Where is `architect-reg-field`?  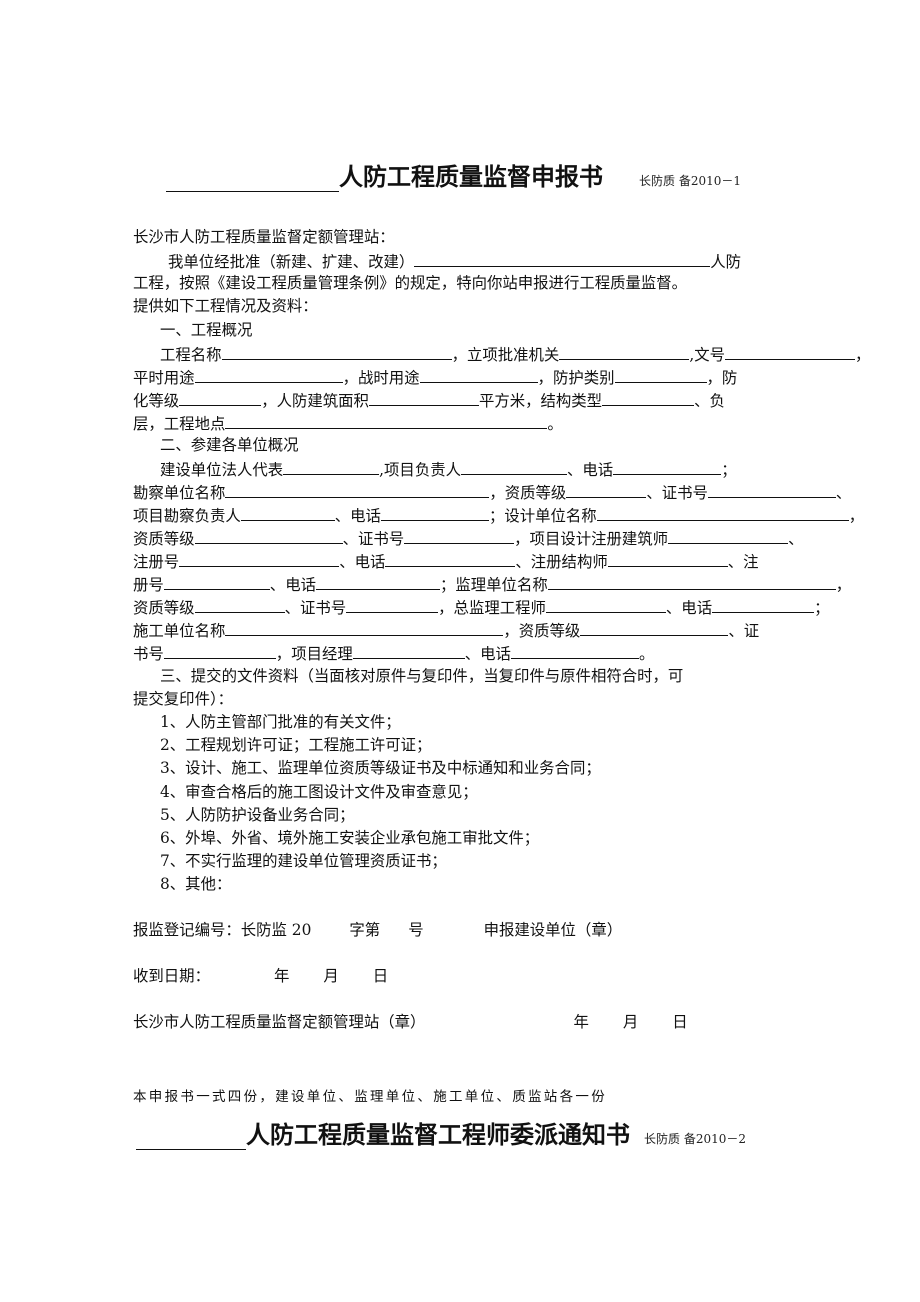
architect-reg-field is located at coordinates (259, 558).